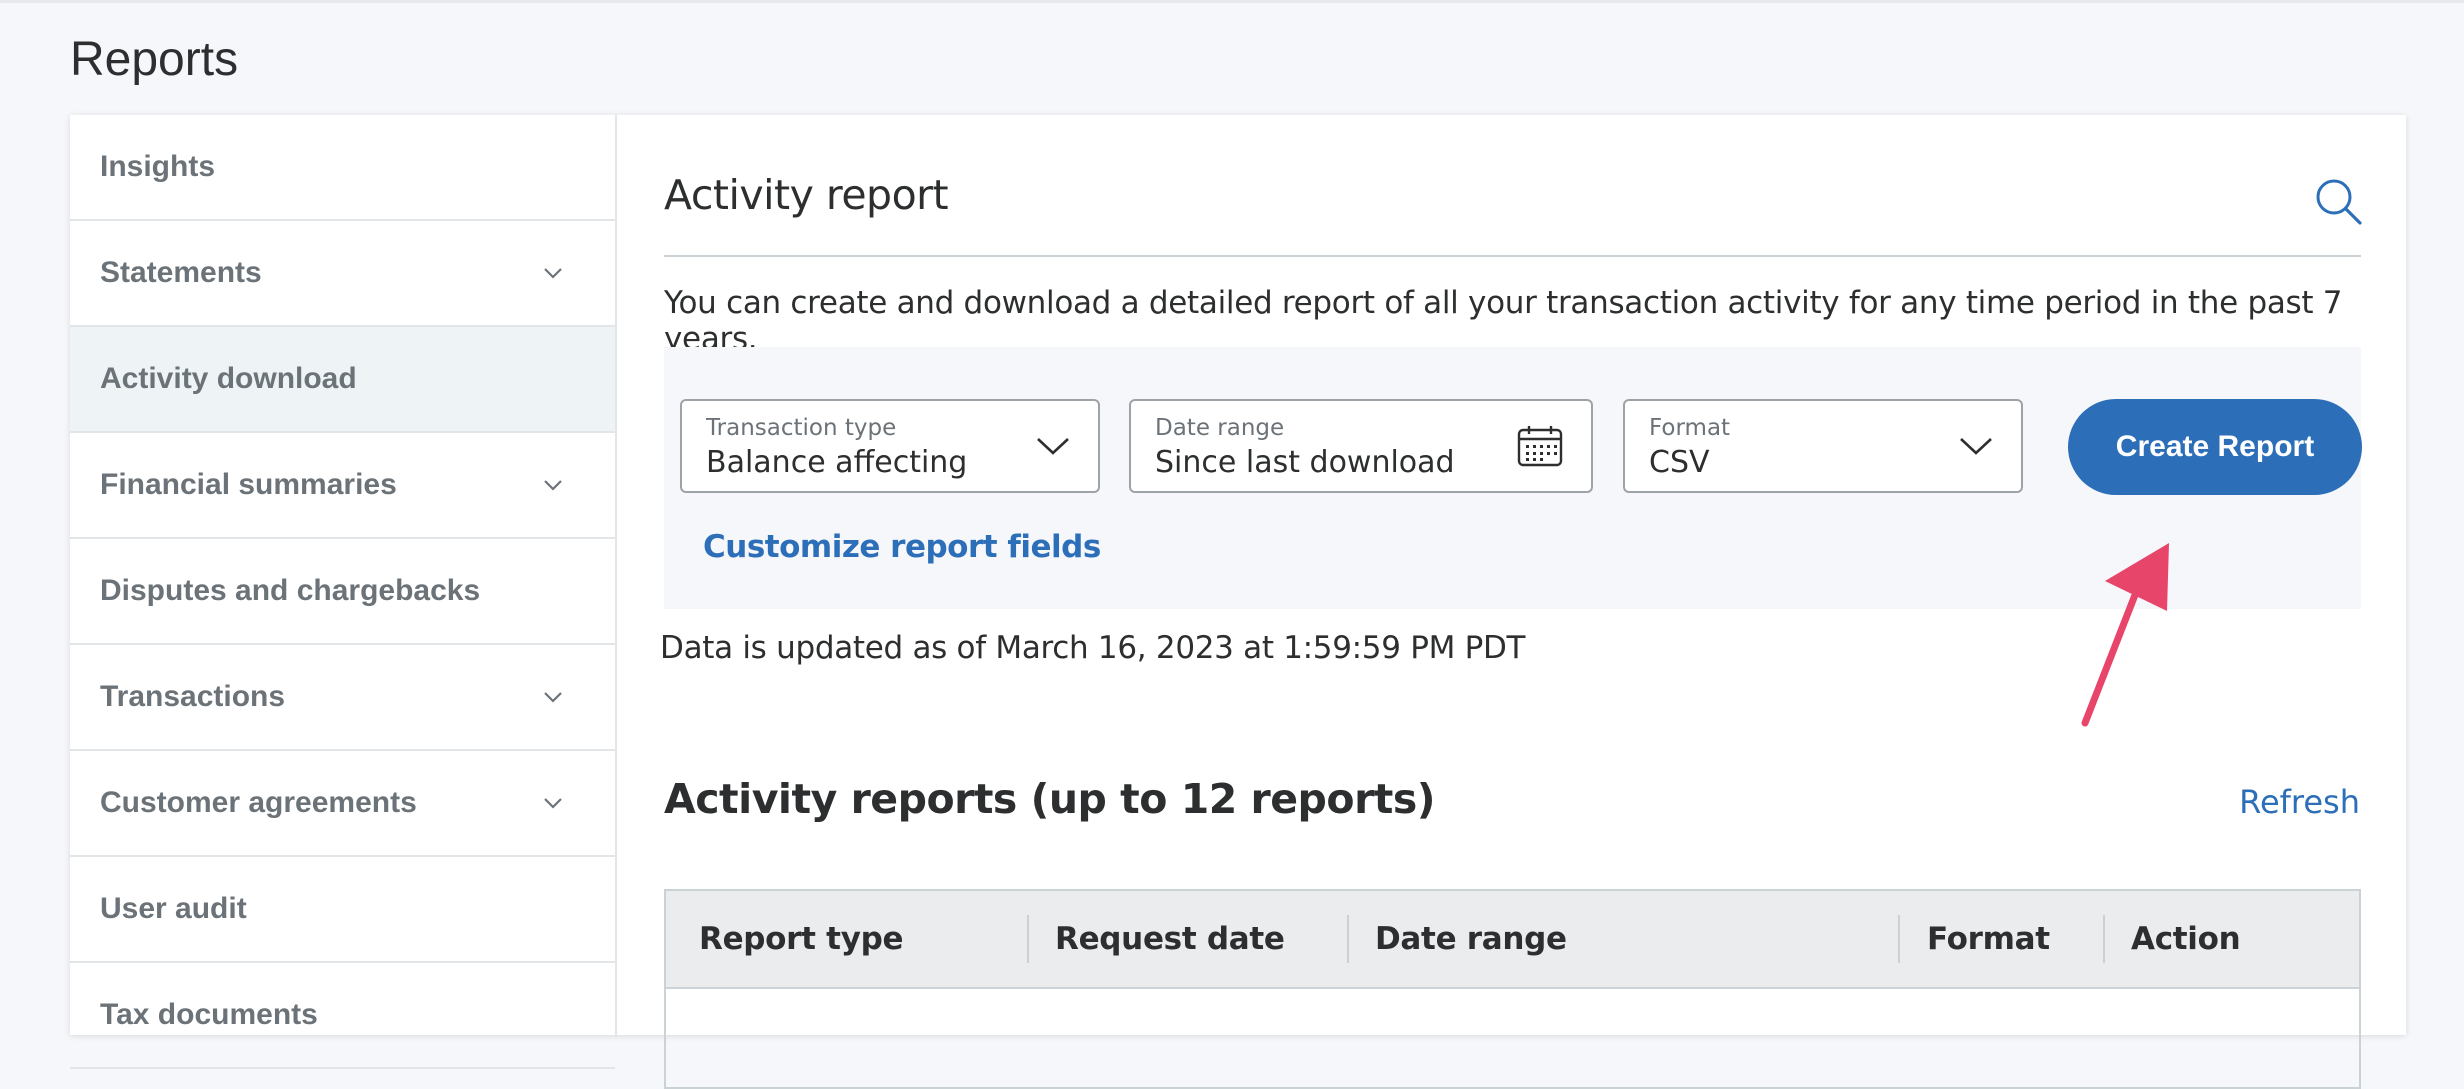  What do you see at coordinates (258, 802) in the screenshot?
I see `sidebar-item-label: Customer agreements` at bounding box center [258, 802].